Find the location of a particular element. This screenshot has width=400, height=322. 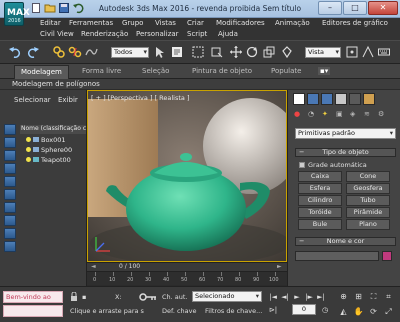

tab-modeling: Modelagem is located at coordinates (41, 72).